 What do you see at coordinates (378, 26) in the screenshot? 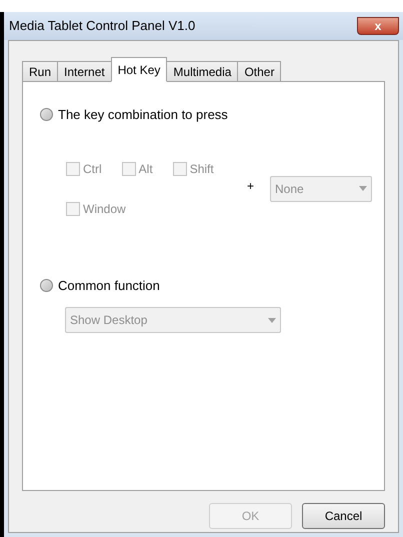
I see `close-button: x` at bounding box center [378, 26].